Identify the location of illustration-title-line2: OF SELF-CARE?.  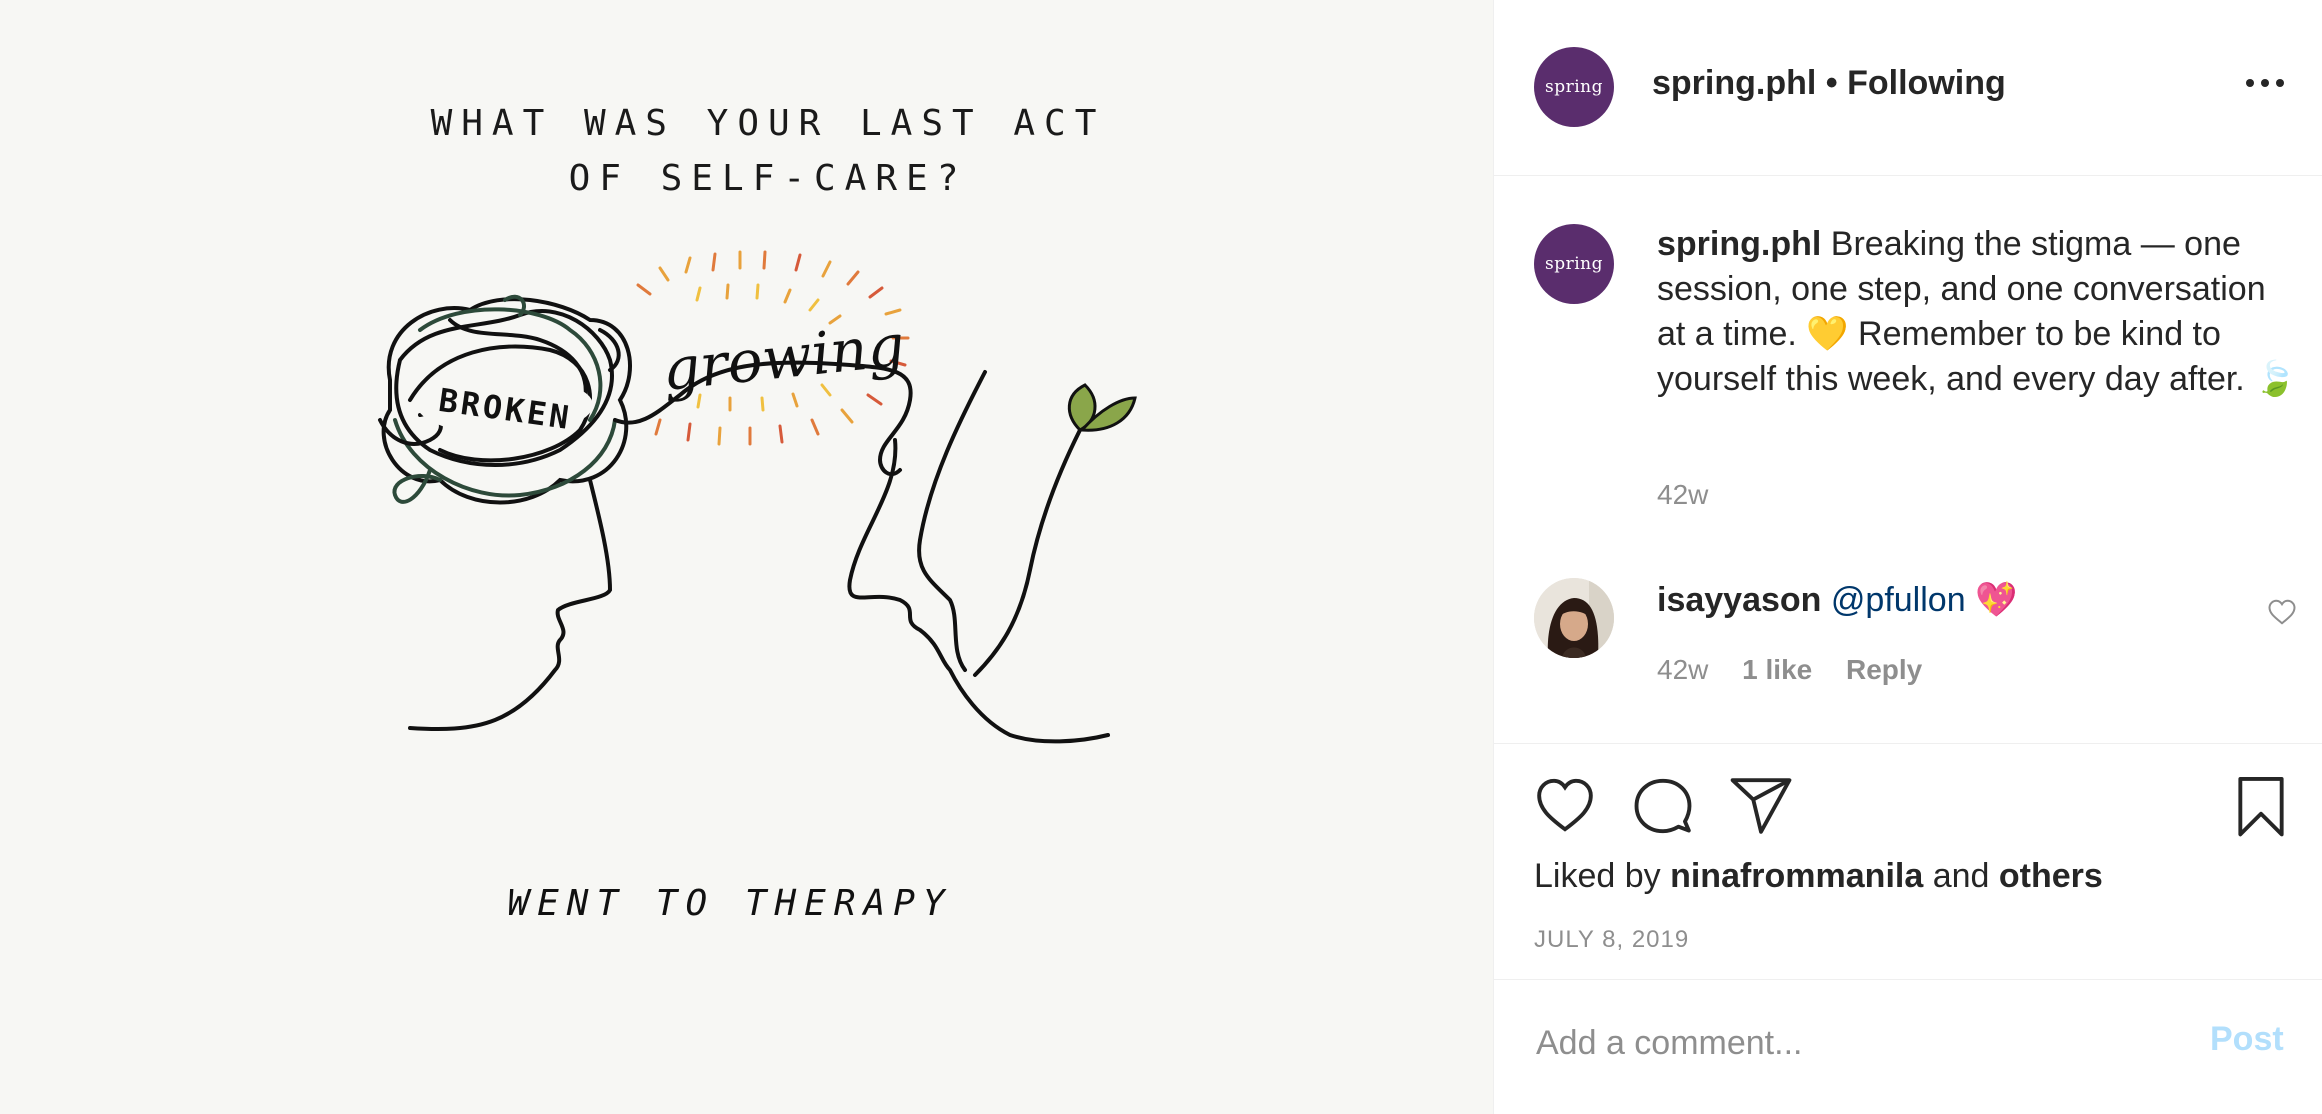
(768, 178).